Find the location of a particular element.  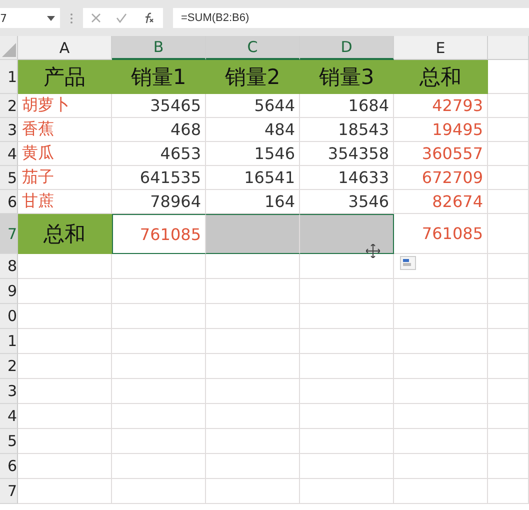

table-cell: 82674 is located at coordinates (441, 202).